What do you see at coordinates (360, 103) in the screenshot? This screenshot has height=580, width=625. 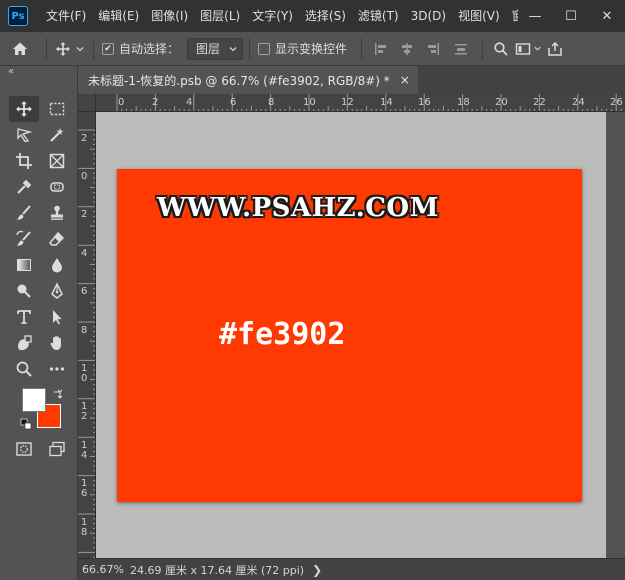 I see `ruler-horizontal: 0 2 4 6 8 10 12 14 16 18 20 22 24 26` at bounding box center [360, 103].